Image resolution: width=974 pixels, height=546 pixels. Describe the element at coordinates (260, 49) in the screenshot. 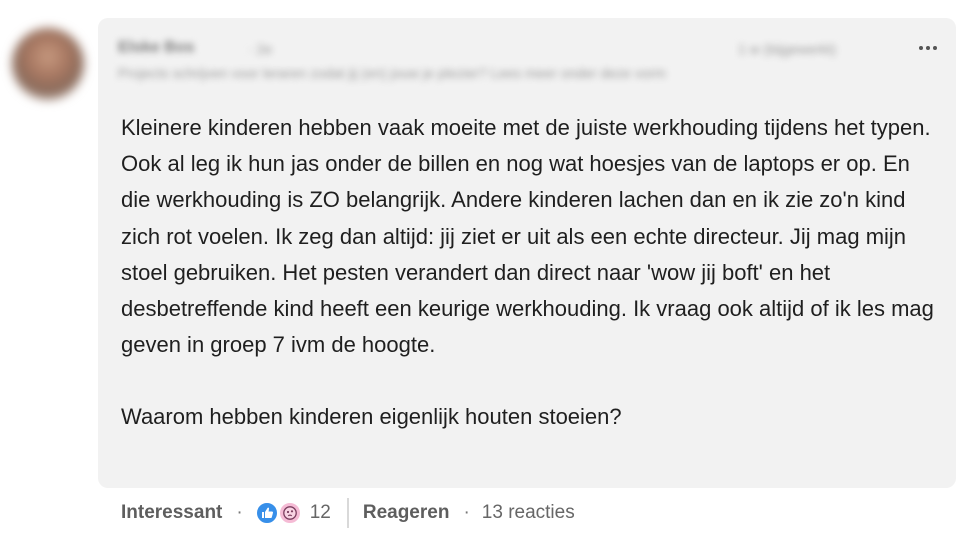

I see `author-degree: · 2e` at that location.